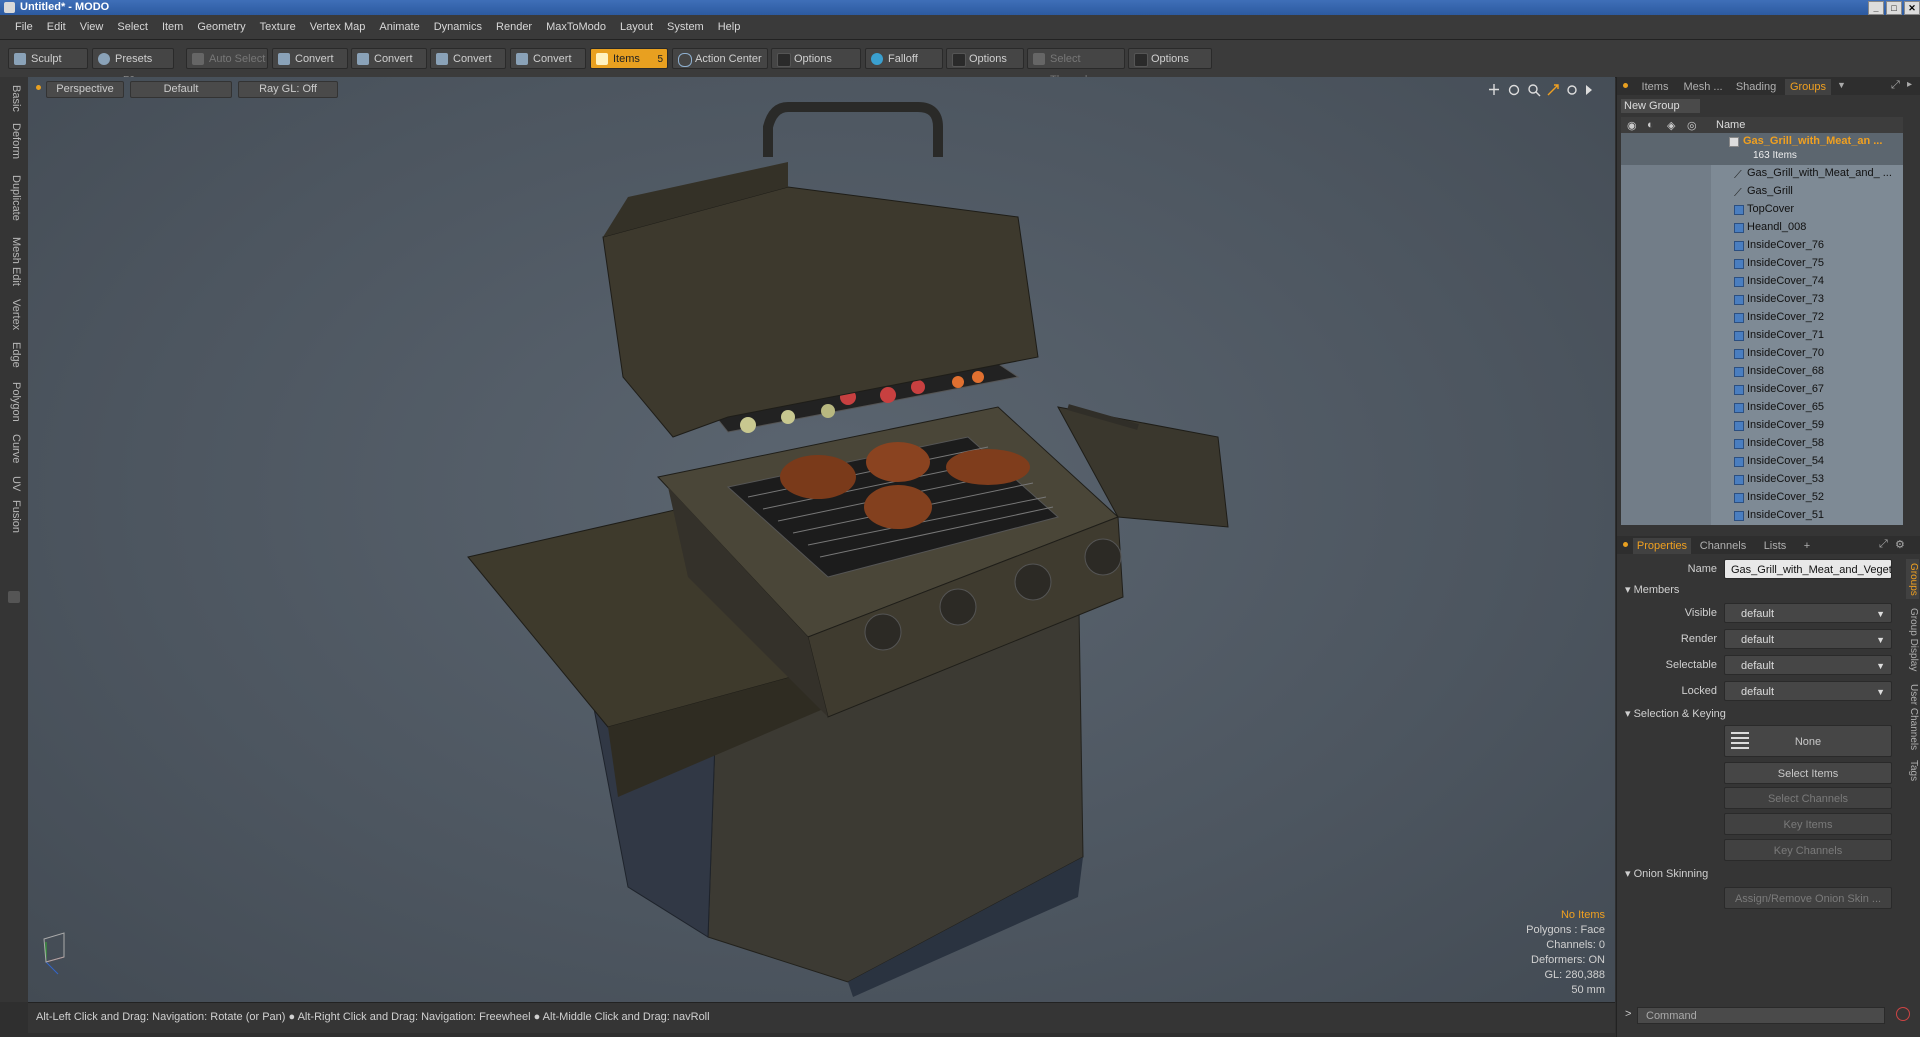 This screenshot has height=1037, width=1920. I want to click on side-tab-group-display: Group Display, so click(1912, 640).